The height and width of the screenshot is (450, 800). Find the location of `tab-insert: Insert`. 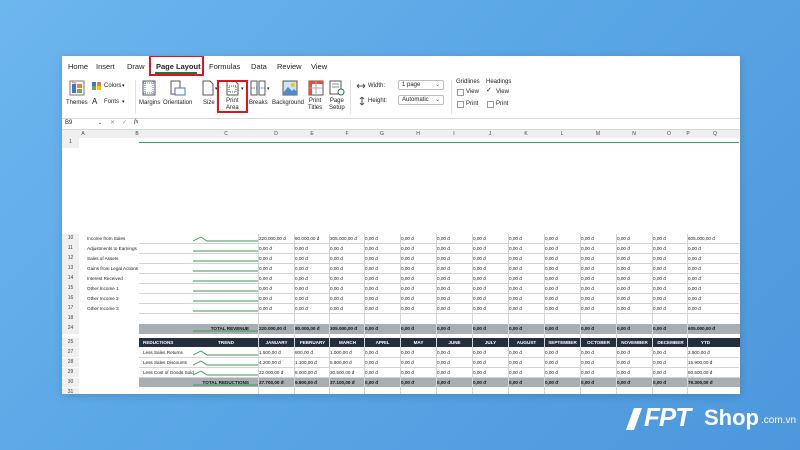

tab-insert: Insert is located at coordinates (105, 66).